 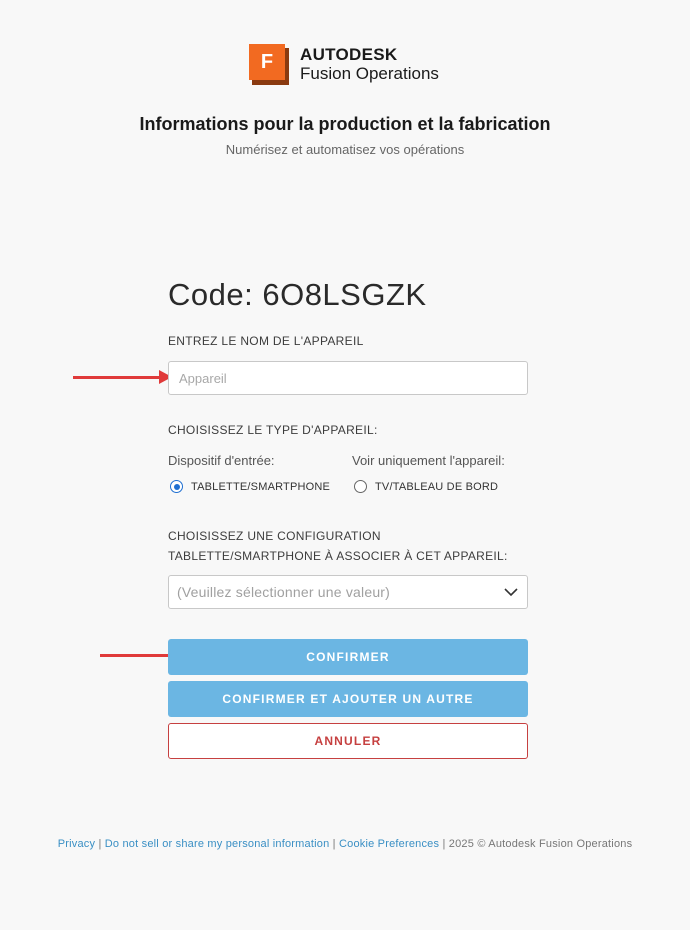 I want to click on copyright-text: 2025 © Autodesk Fusion Operations, so click(x=540, y=844).